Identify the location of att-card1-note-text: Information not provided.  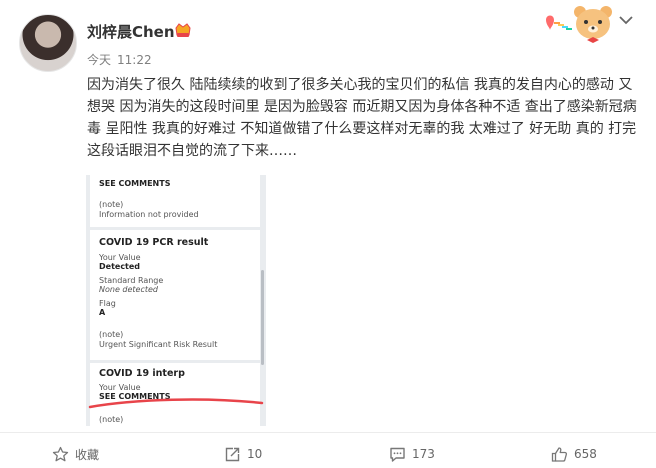
(149, 214).